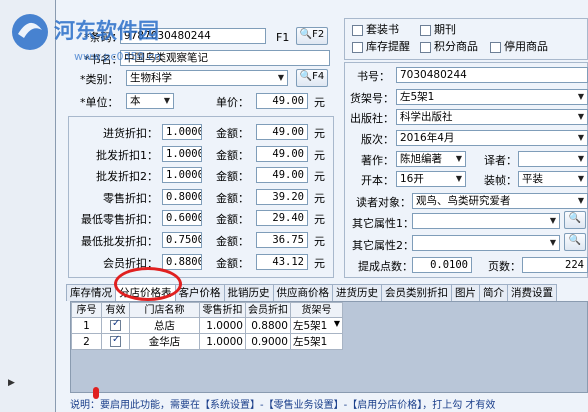  I want to click on col-header-no: 序号, so click(86, 310).